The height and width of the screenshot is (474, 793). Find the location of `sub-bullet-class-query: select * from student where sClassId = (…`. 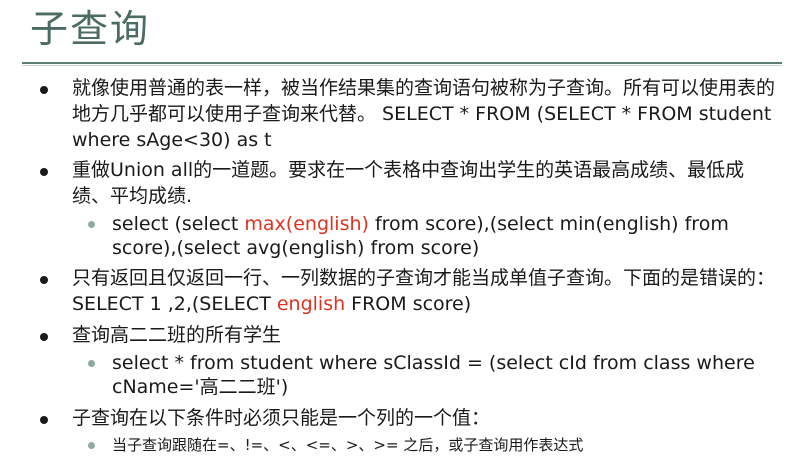

sub-bullet-class-query: select * from student where sClassId = (… is located at coordinates (396, 375).